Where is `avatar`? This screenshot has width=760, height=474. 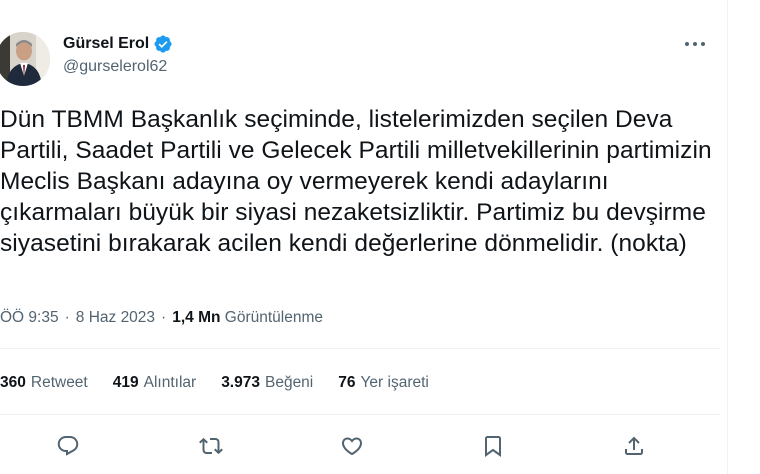
avatar is located at coordinates (25, 59).